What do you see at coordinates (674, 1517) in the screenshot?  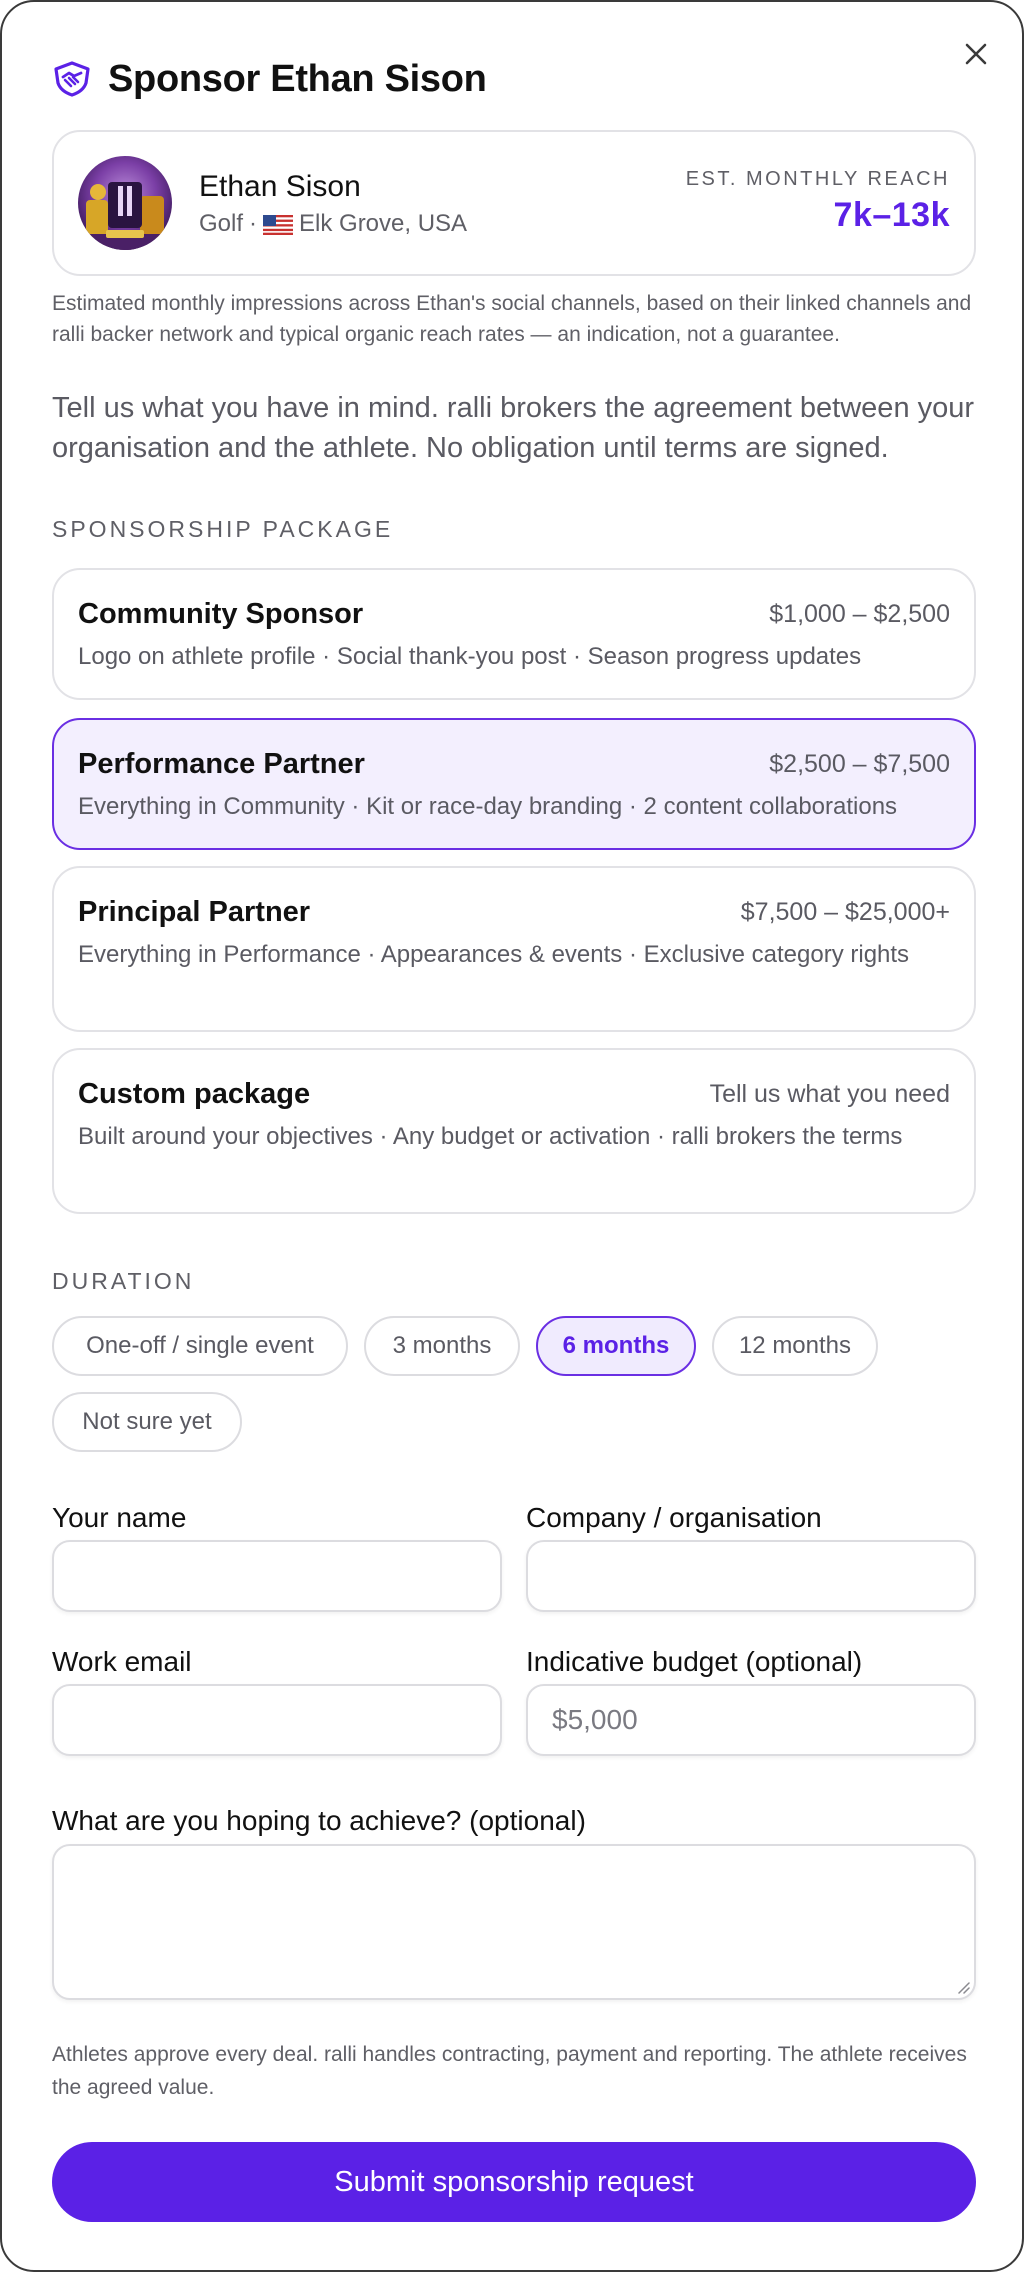 I see `company-label: Company / organisation` at bounding box center [674, 1517].